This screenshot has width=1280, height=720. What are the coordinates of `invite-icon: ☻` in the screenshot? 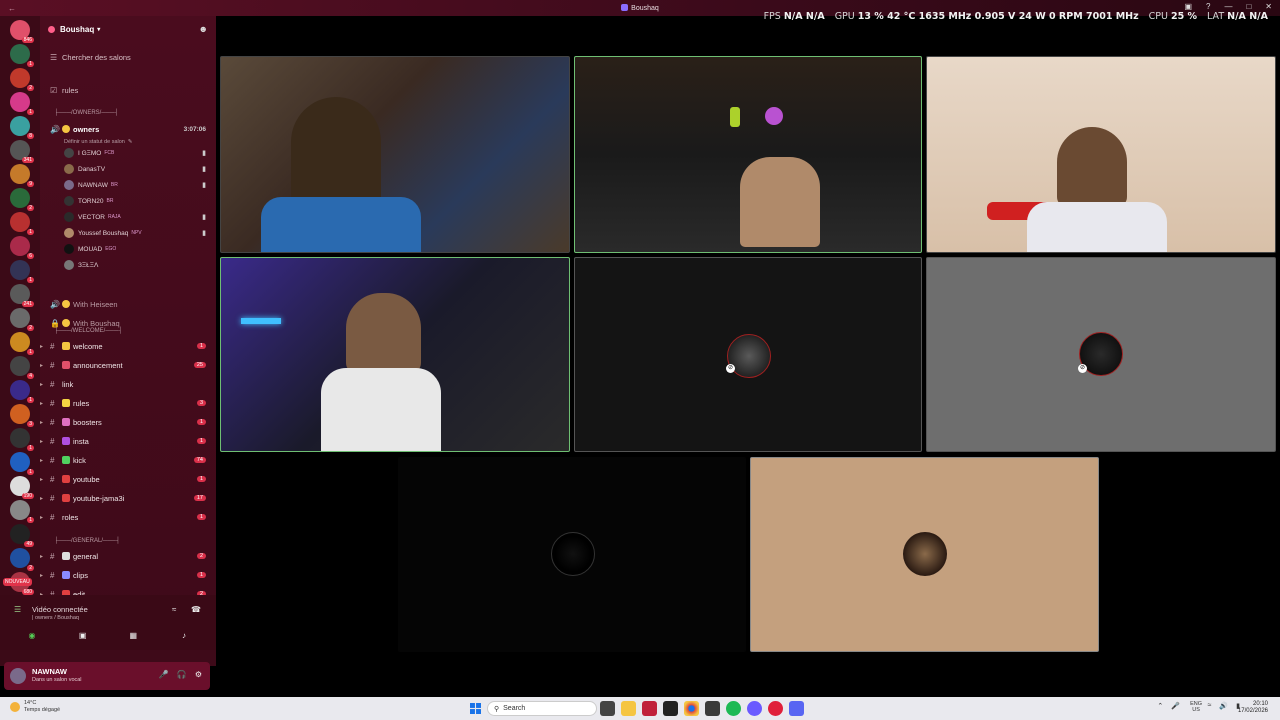 It's located at (203, 29).